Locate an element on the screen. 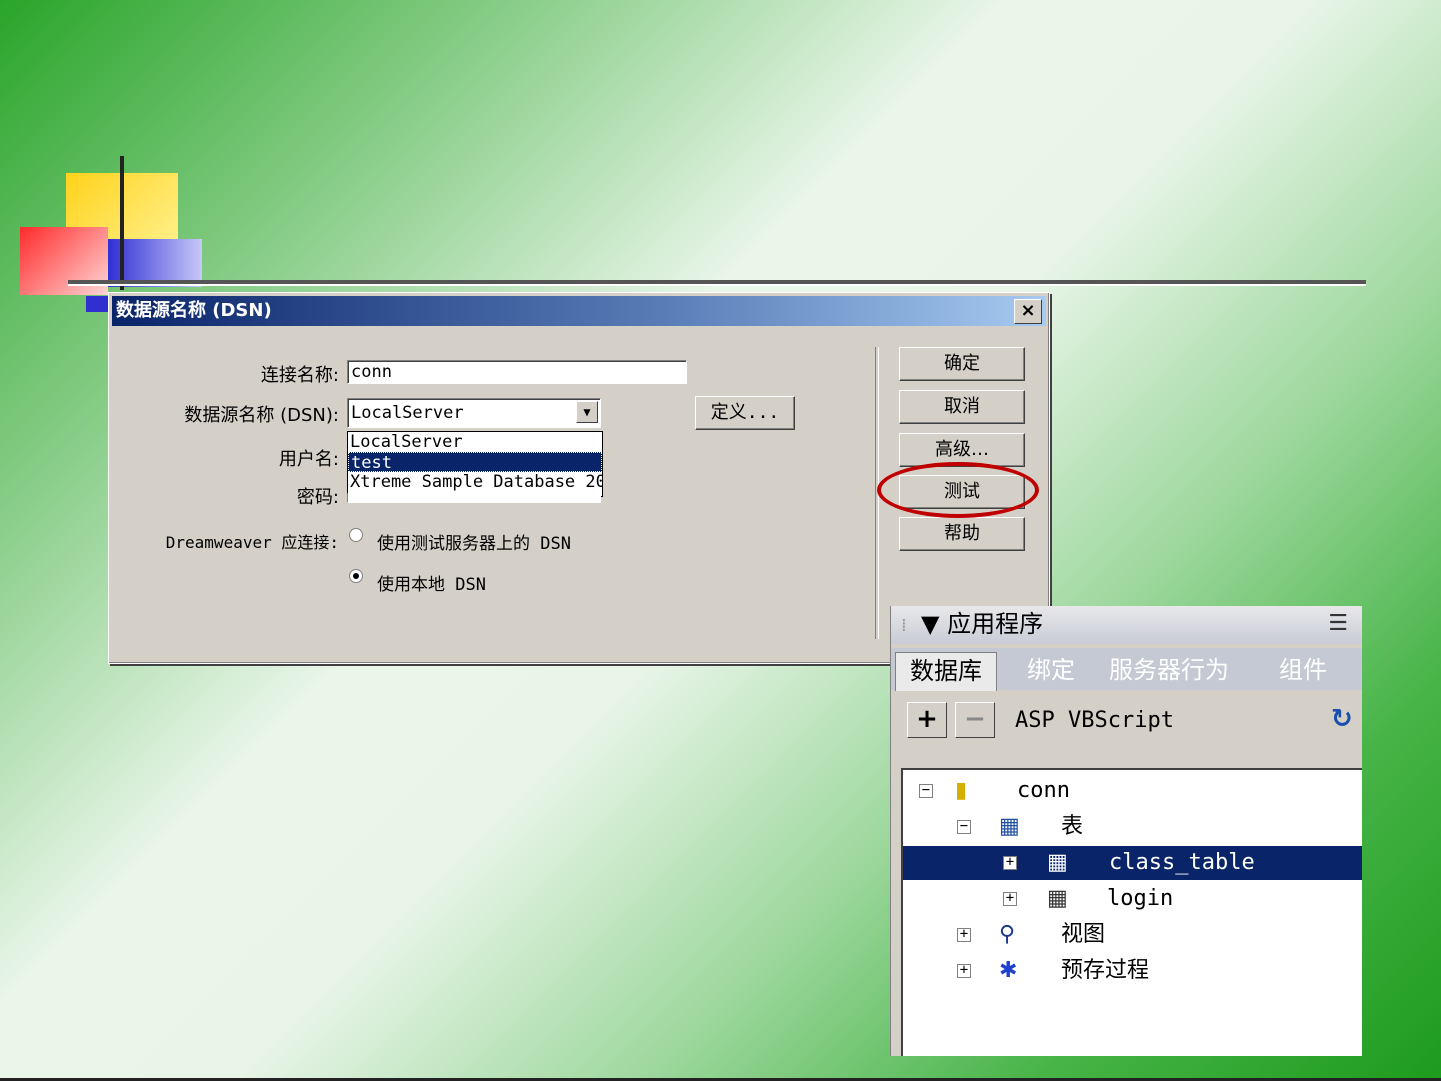 This screenshot has width=1441, height=1081. deco-small-blue-square is located at coordinates (97, 304).